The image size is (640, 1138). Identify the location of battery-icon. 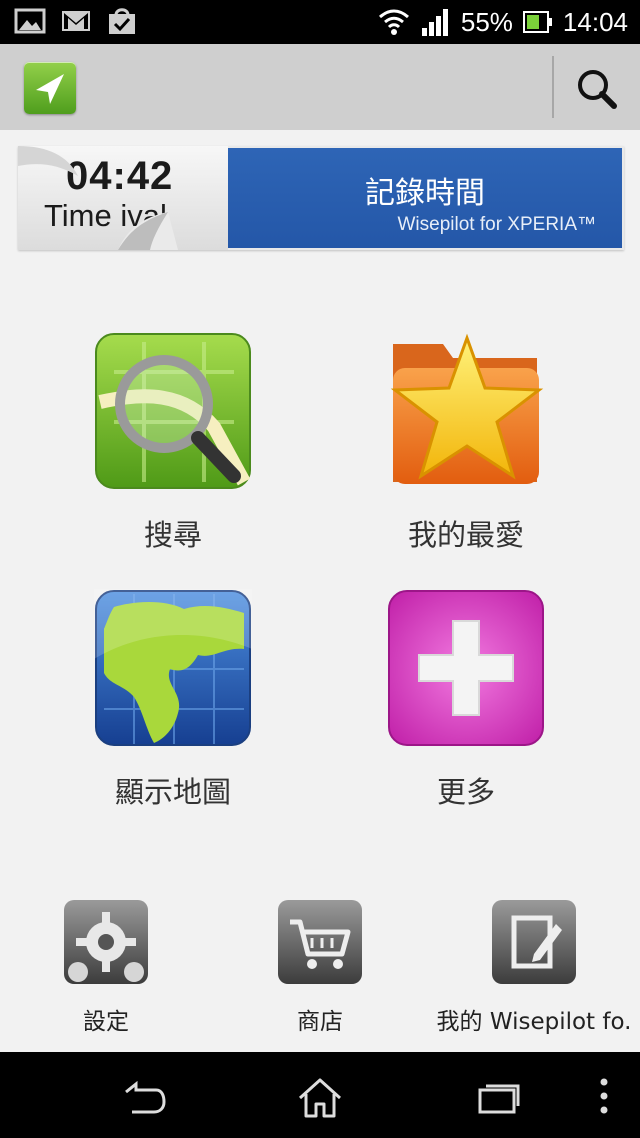
(537, 22).